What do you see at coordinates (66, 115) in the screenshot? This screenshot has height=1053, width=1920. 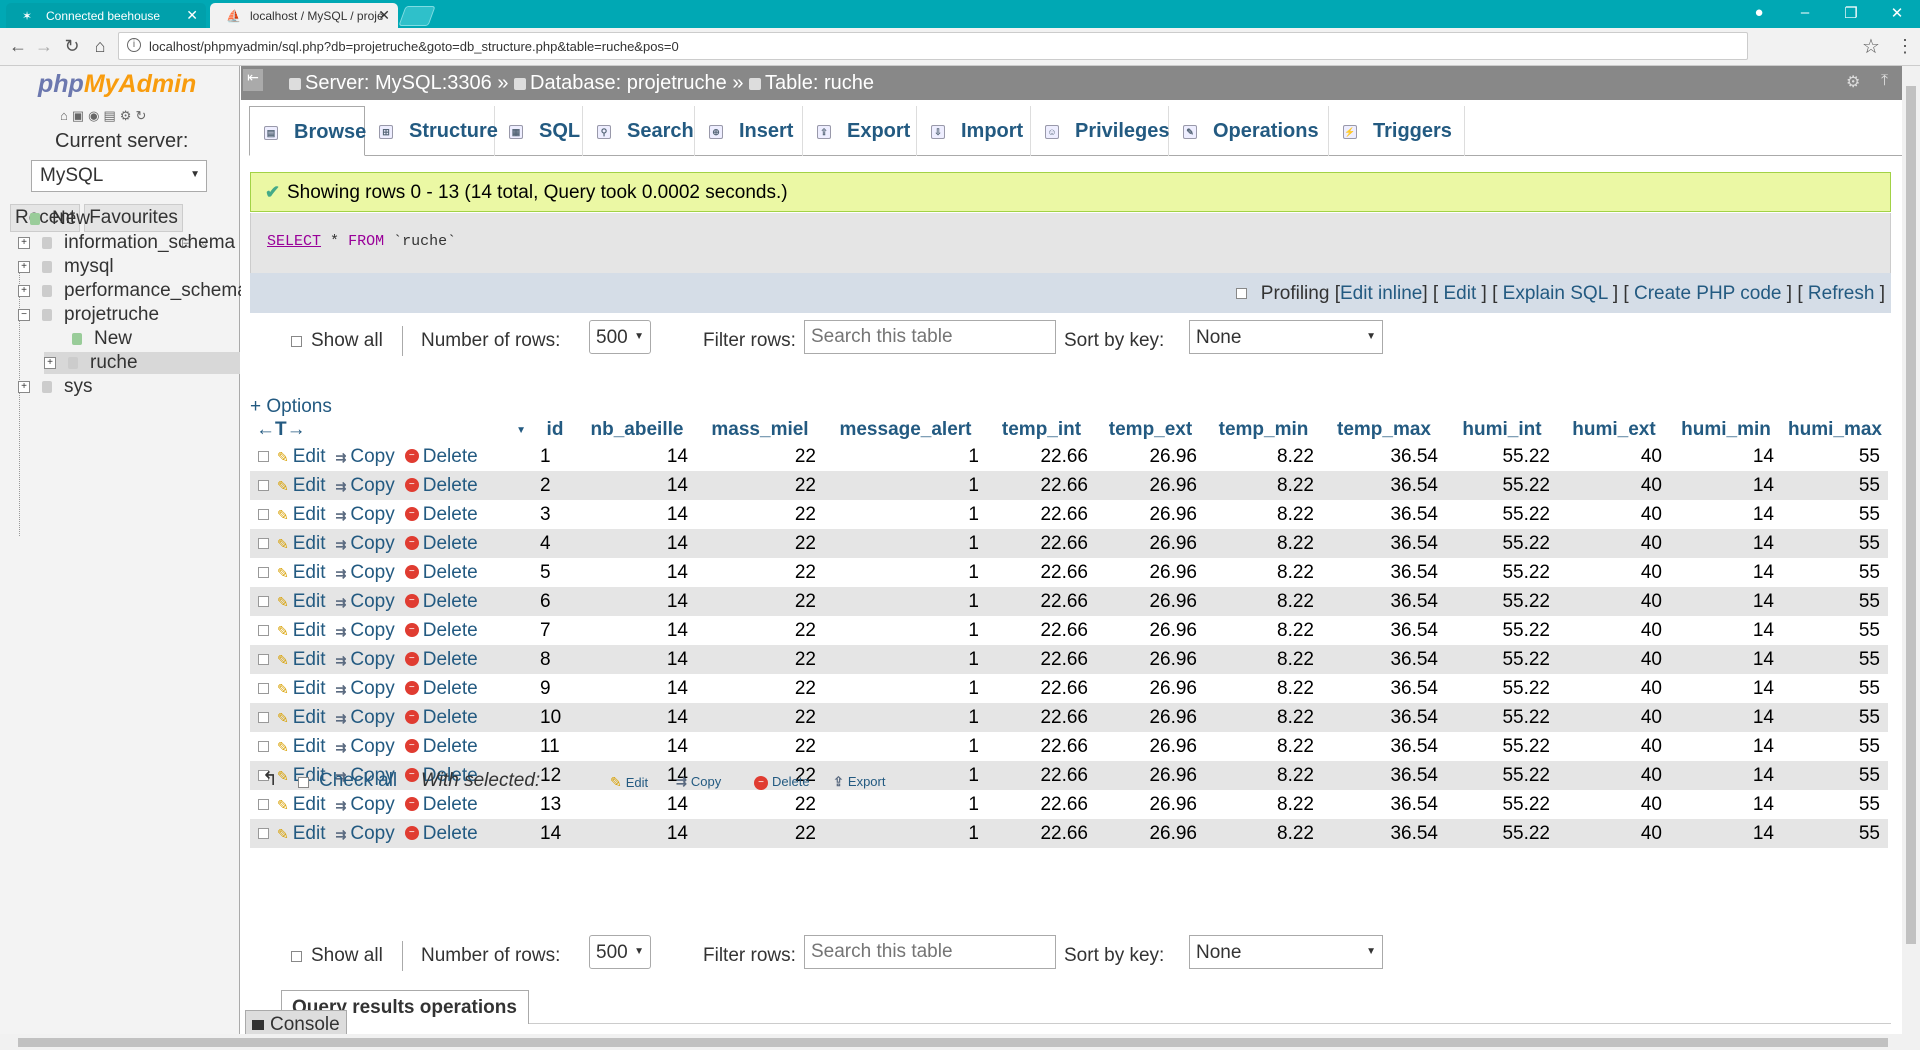 I see `home-icon: ⌂` at bounding box center [66, 115].